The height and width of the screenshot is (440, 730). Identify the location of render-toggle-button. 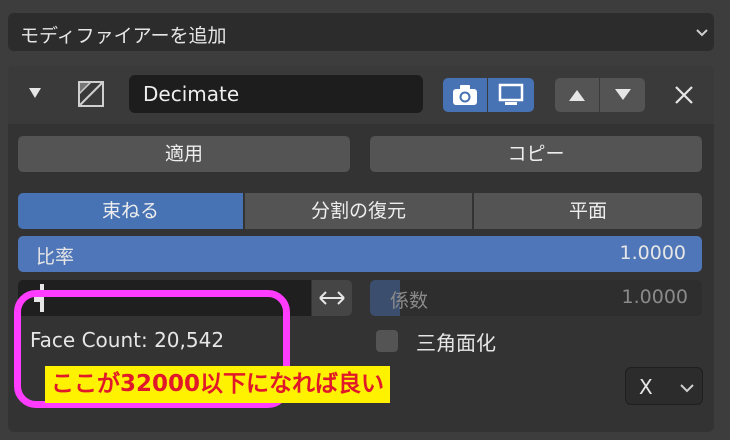
(465, 95).